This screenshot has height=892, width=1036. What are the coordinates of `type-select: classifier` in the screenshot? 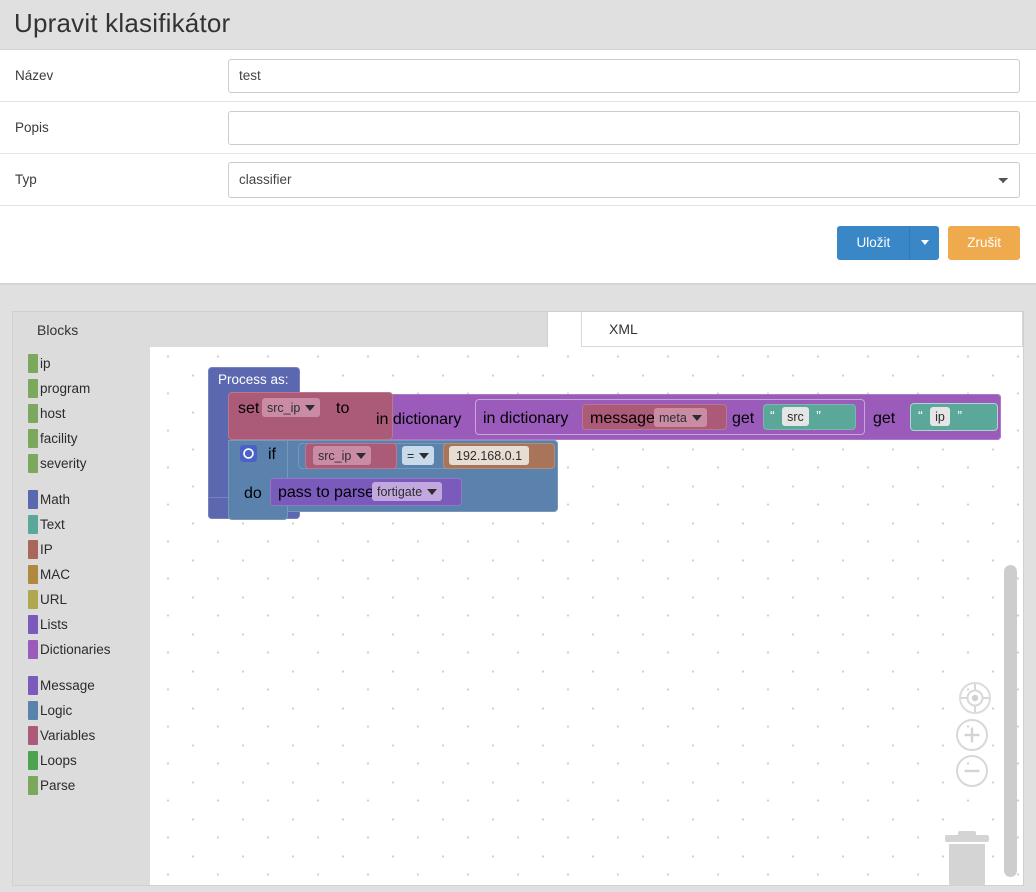 It's located at (624, 179).